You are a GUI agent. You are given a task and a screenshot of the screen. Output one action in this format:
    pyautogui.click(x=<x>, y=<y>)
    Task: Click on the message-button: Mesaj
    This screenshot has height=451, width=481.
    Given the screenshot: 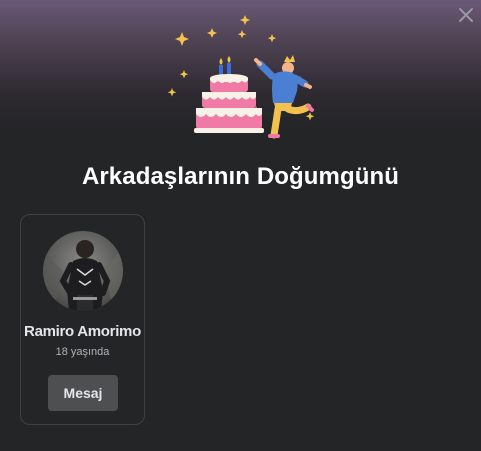 What is the action you would take?
    pyautogui.click(x=83, y=393)
    